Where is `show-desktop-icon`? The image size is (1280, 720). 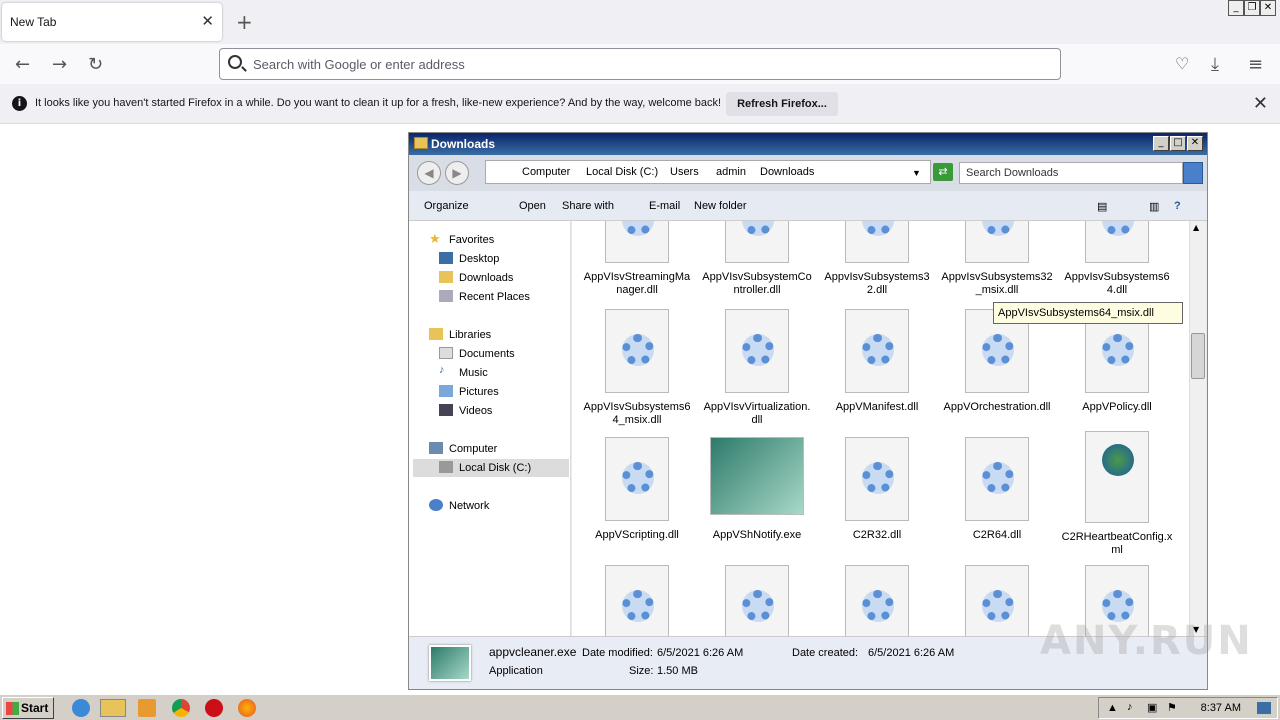 show-desktop-icon is located at coordinates (1264, 708).